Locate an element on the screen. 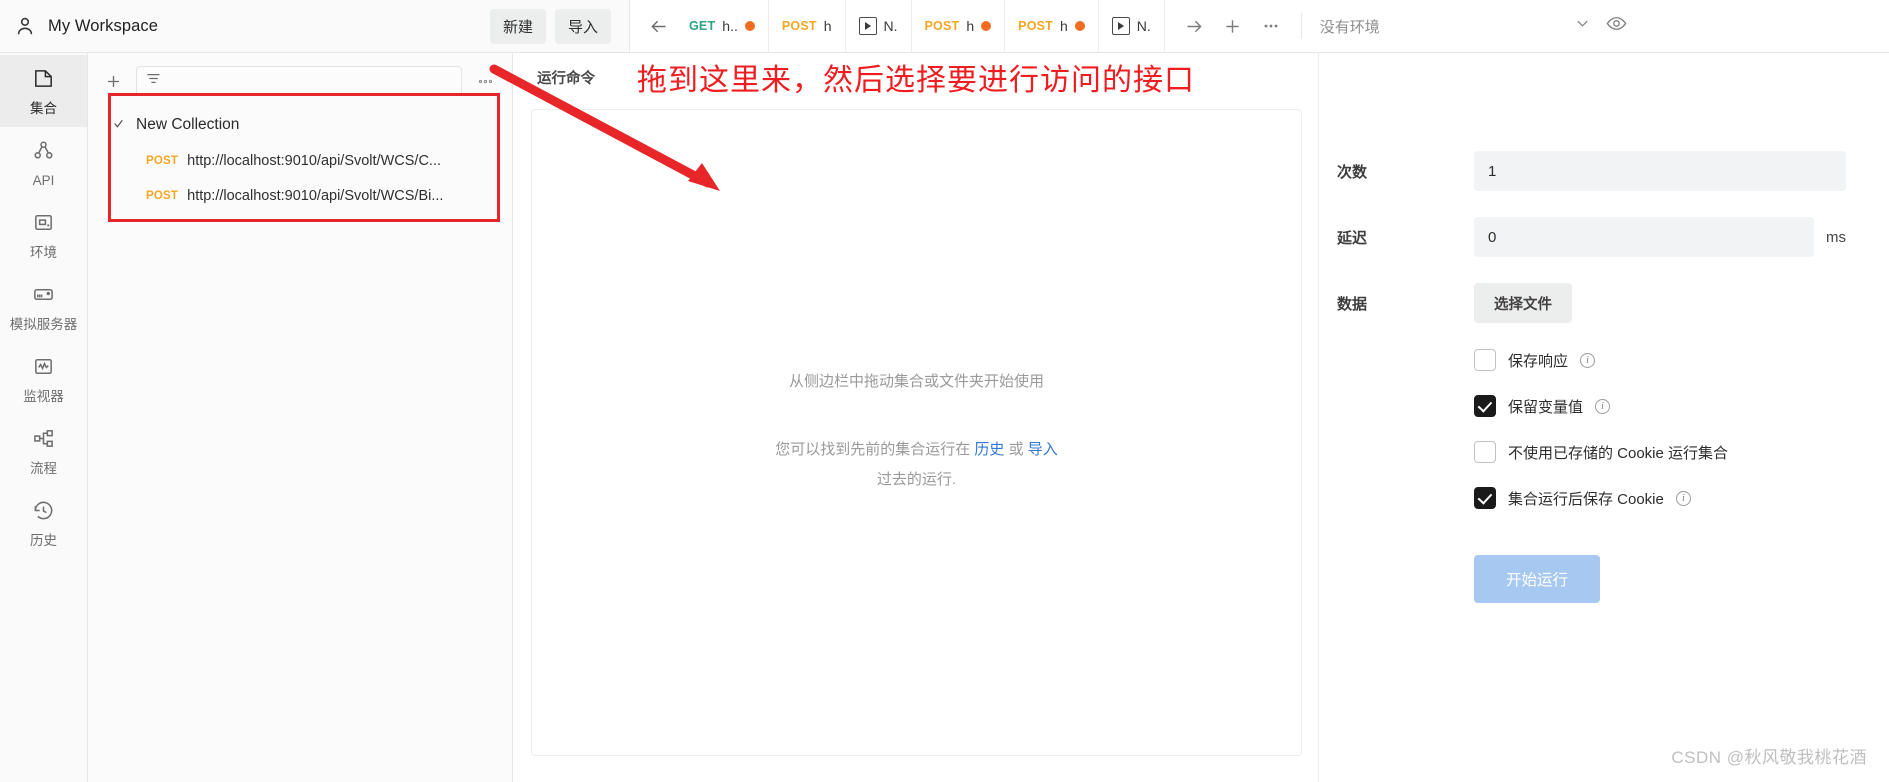 The image size is (1889, 782). import-button: 导入 is located at coordinates (582, 26).